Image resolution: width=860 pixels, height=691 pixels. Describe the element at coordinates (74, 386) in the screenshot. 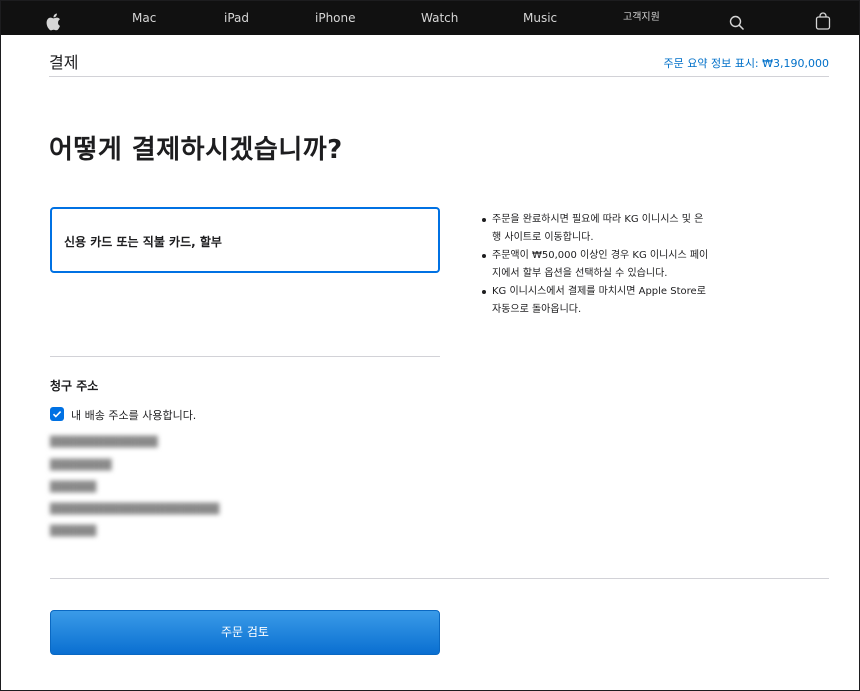

I see `billing-address-title: 청구 주소` at that location.